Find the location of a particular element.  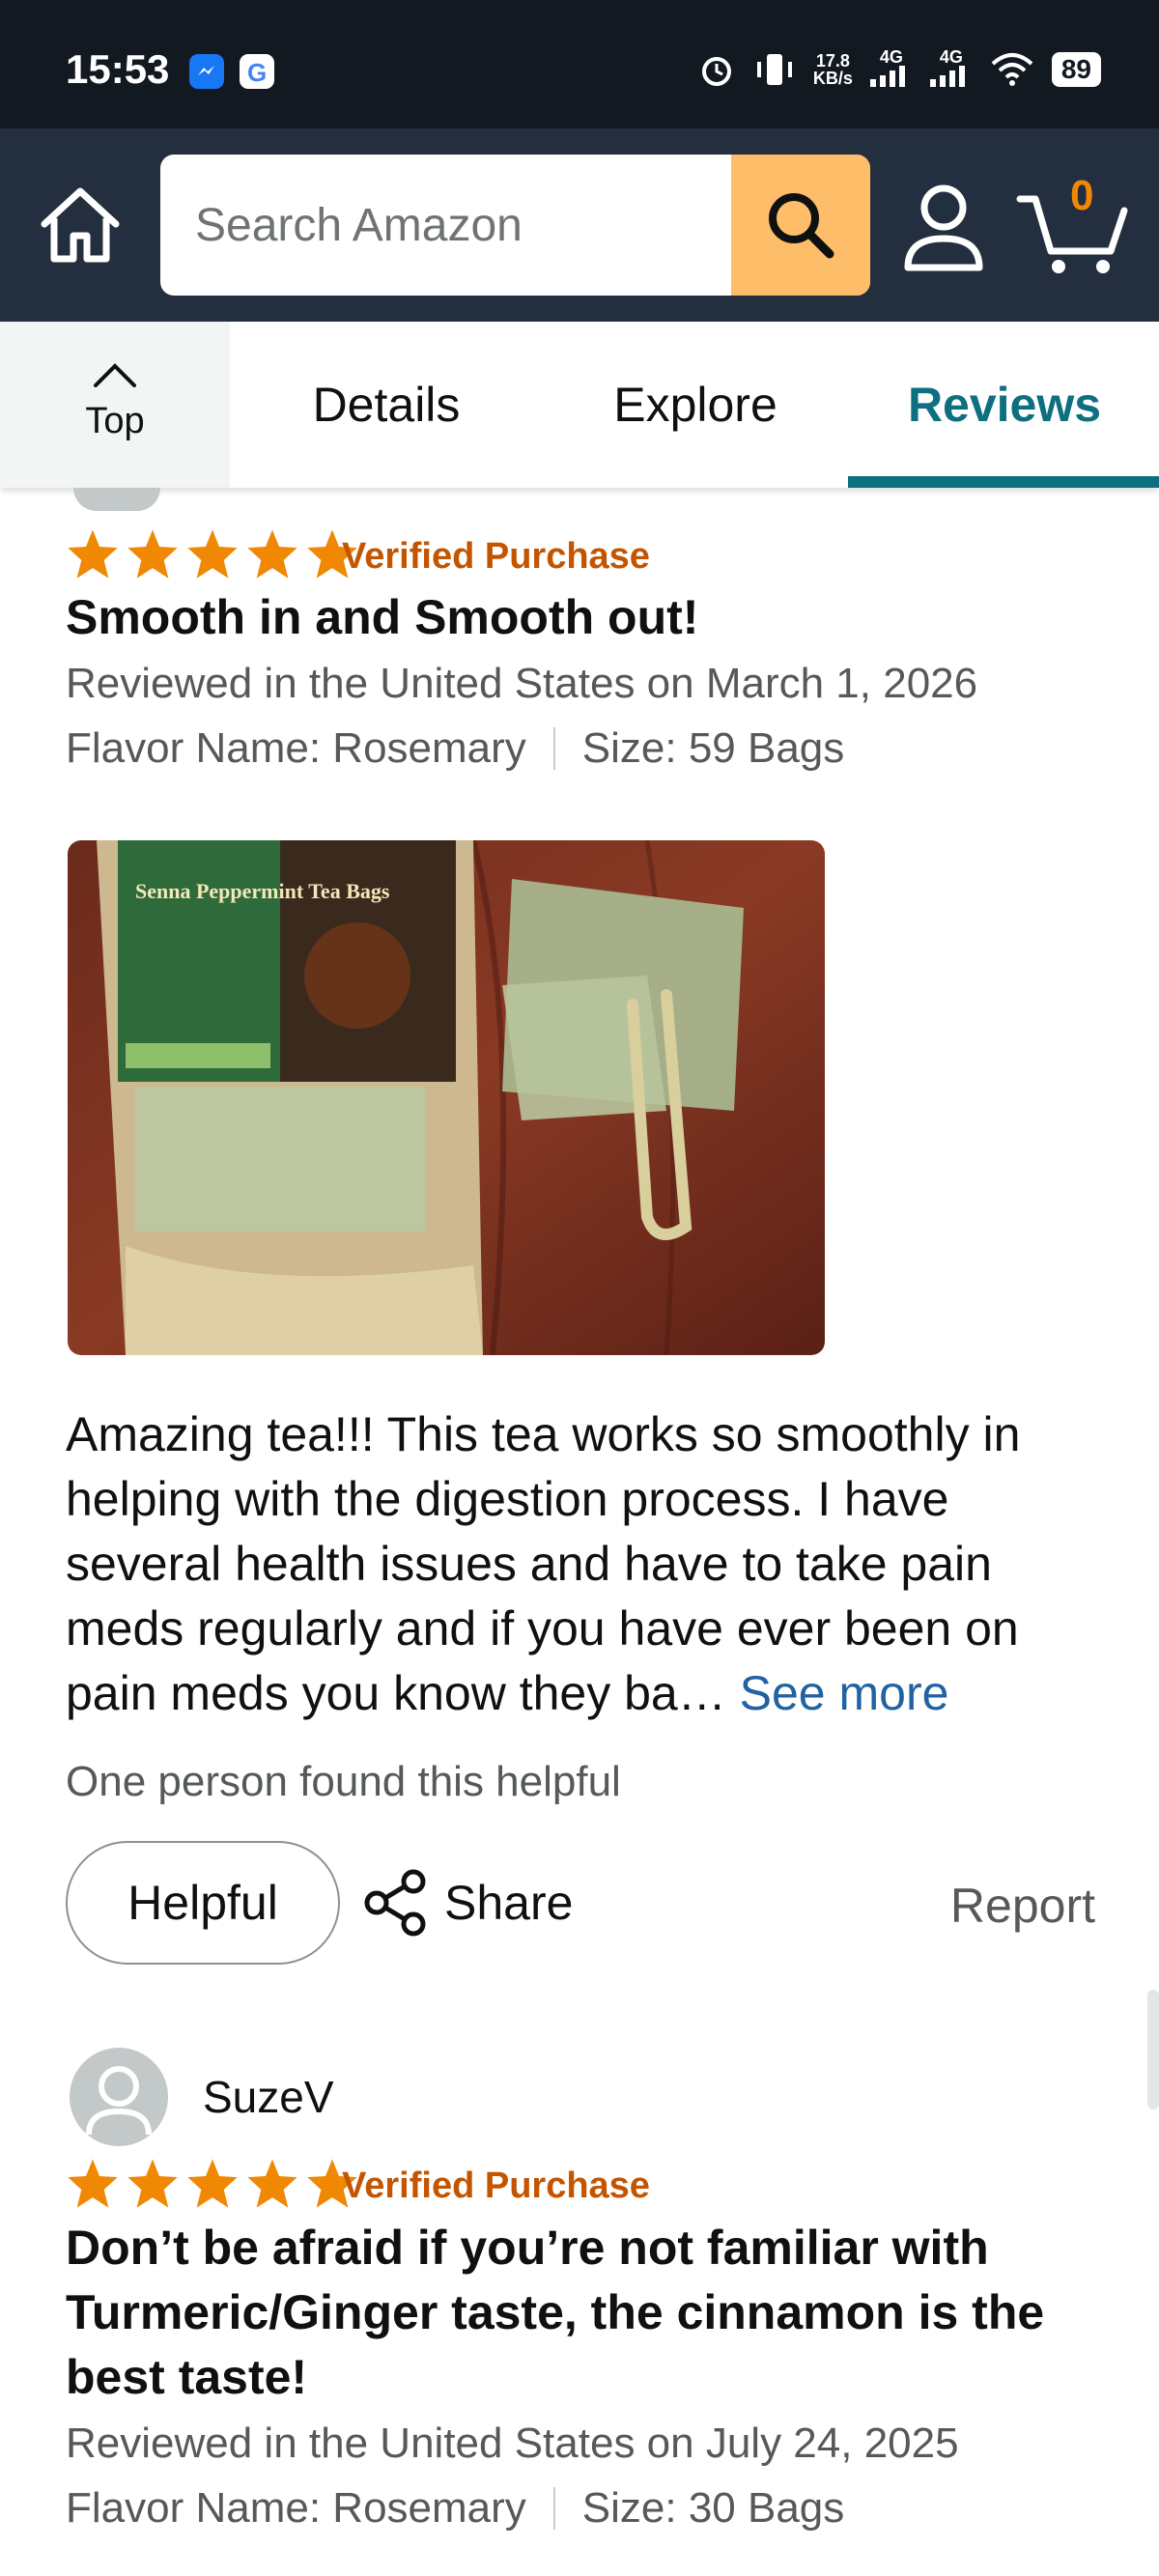

review-variant: Flavor Name: Rosemary Size: 59 Bags is located at coordinates (455, 748).